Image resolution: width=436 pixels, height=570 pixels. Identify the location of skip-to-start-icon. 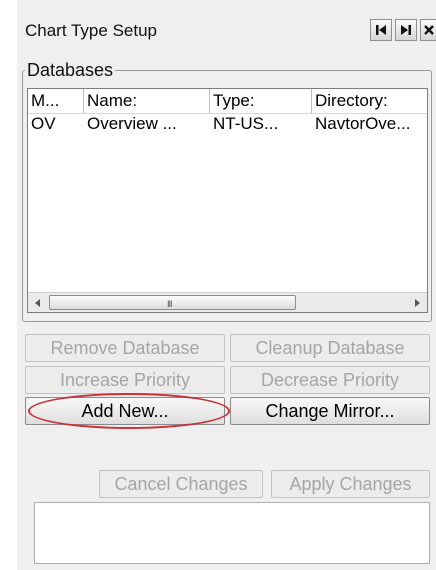
(381, 30).